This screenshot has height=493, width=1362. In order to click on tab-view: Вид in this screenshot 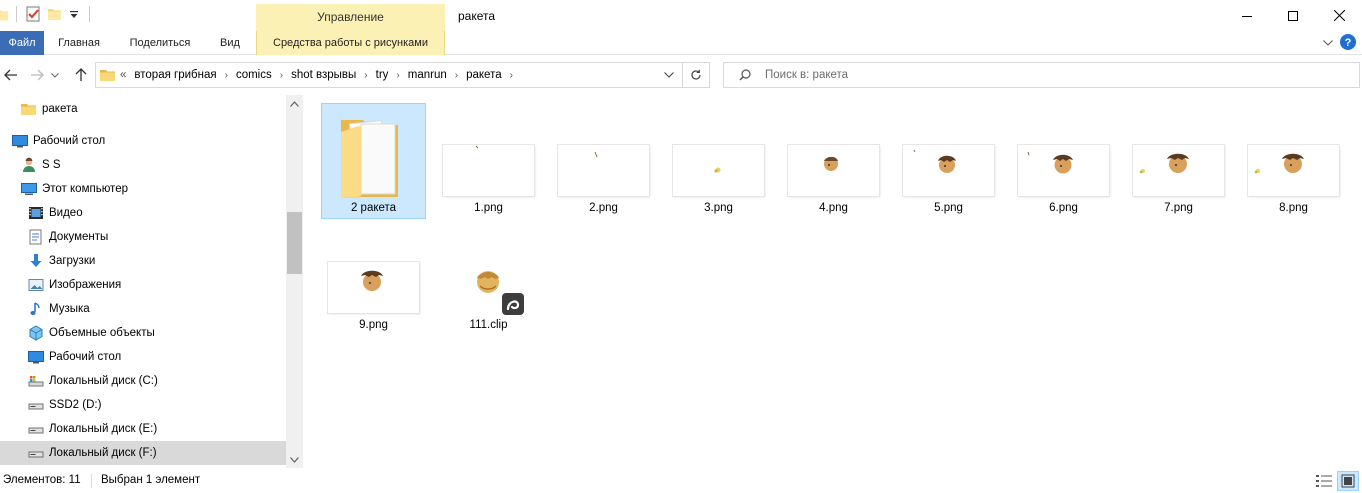, I will do `click(230, 43)`.